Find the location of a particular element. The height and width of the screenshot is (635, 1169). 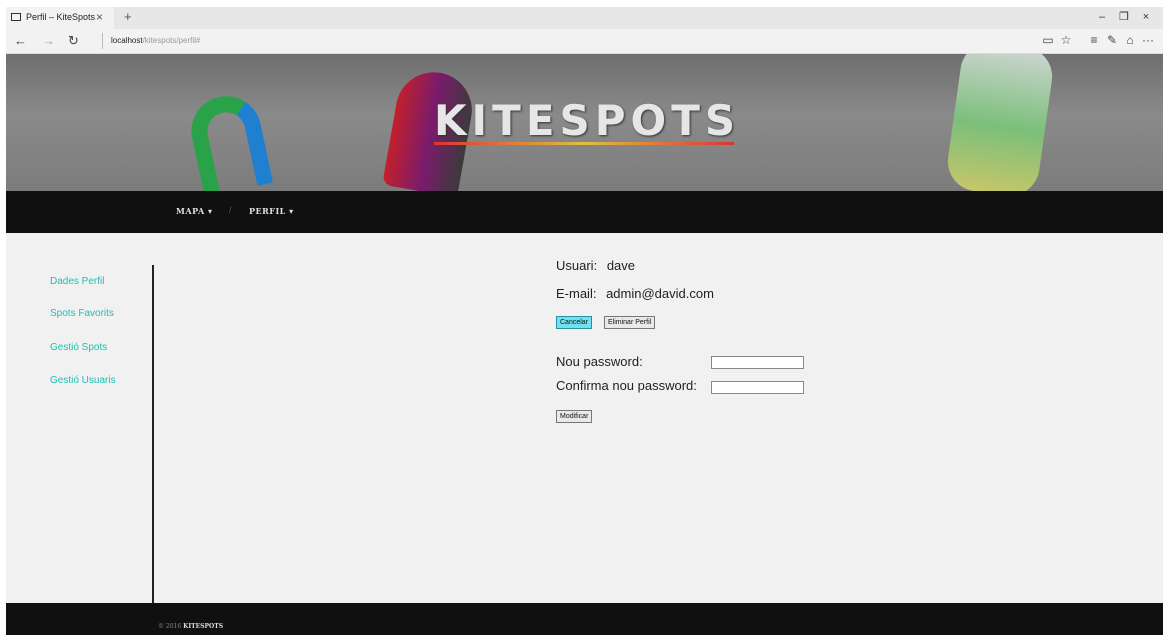

modify-button: Modificar is located at coordinates (574, 416).